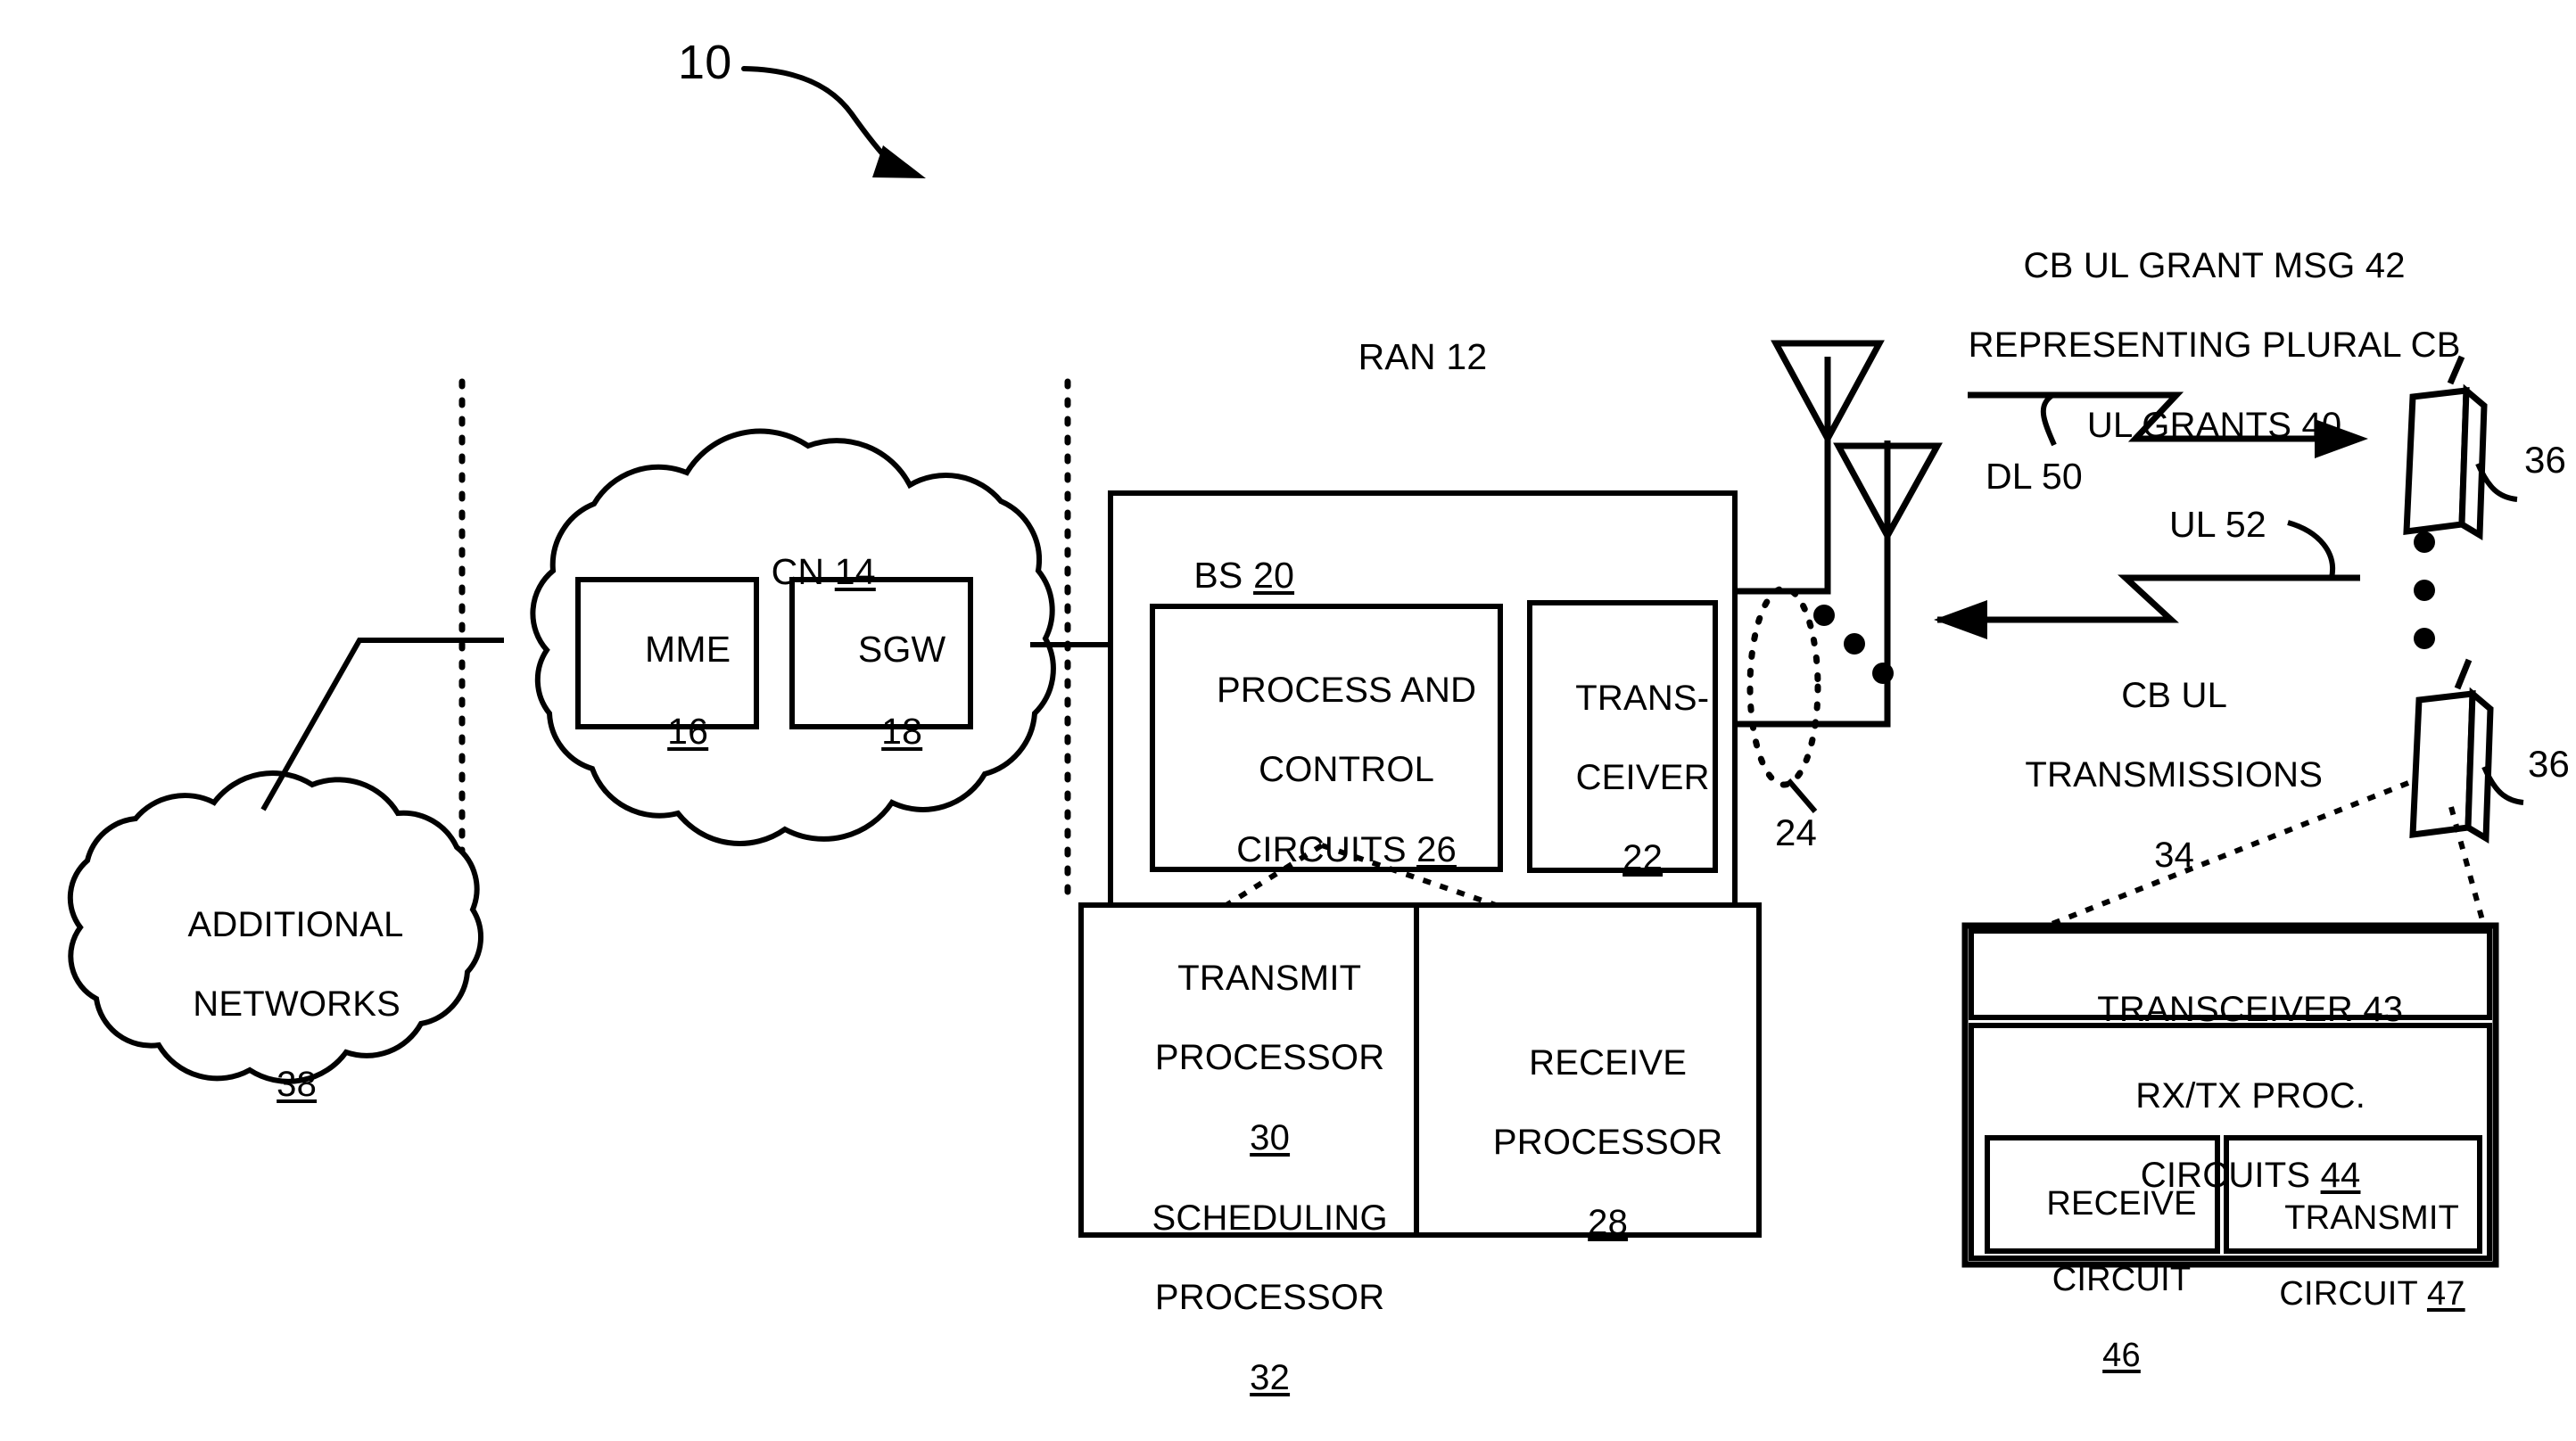 Image resolution: width=2576 pixels, height=1441 pixels. What do you see at coordinates (2215, 265) in the screenshot?
I see `cb-ul-grant-line1: CB UL GRANT MSG 42` at bounding box center [2215, 265].